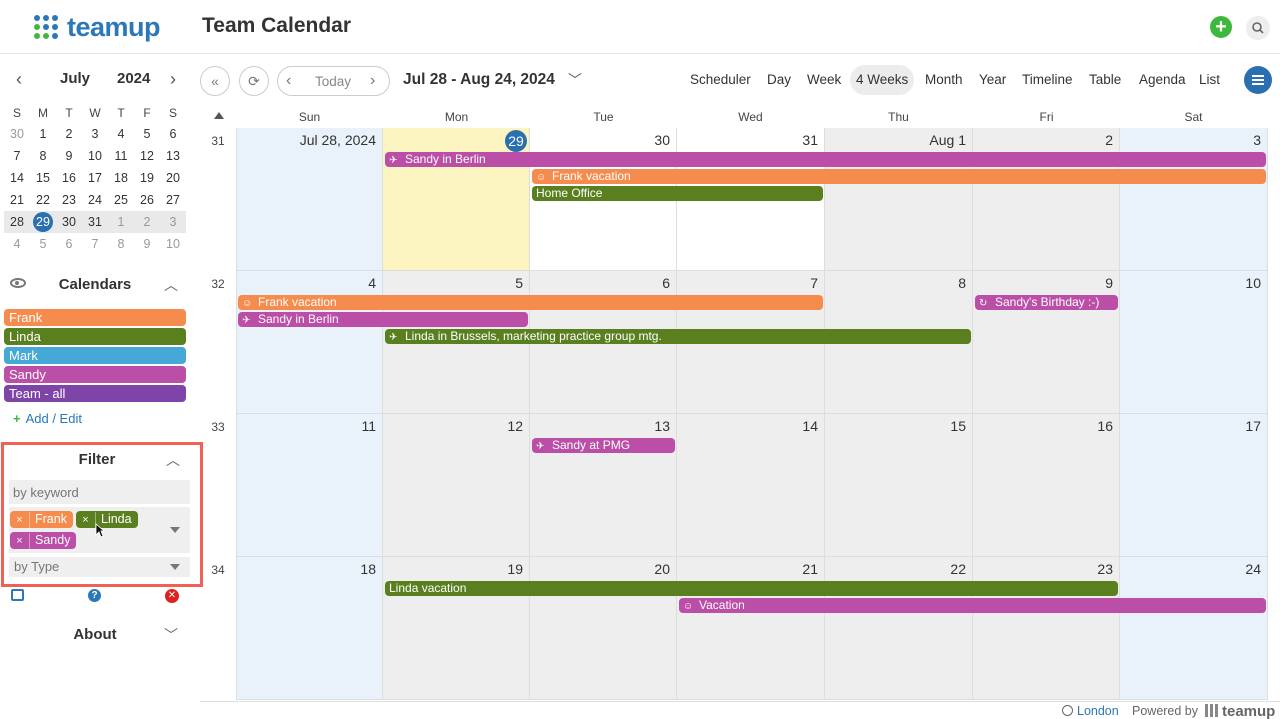 The image size is (1280, 719). What do you see at coordinates (309, 199) in the screenshot?
I see `day-cell: Jul 28, 2024` at bounding box center [309, 199].